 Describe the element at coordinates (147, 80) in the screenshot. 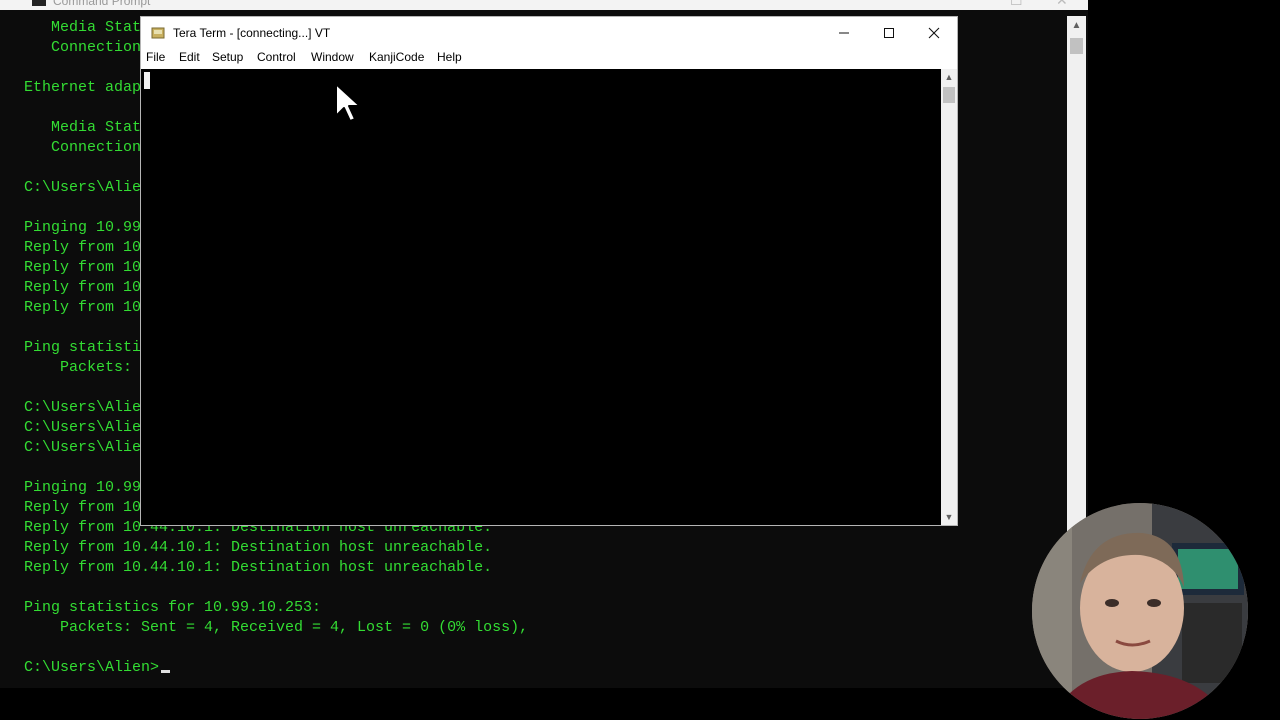

I see `terminal-cursor` at that location.